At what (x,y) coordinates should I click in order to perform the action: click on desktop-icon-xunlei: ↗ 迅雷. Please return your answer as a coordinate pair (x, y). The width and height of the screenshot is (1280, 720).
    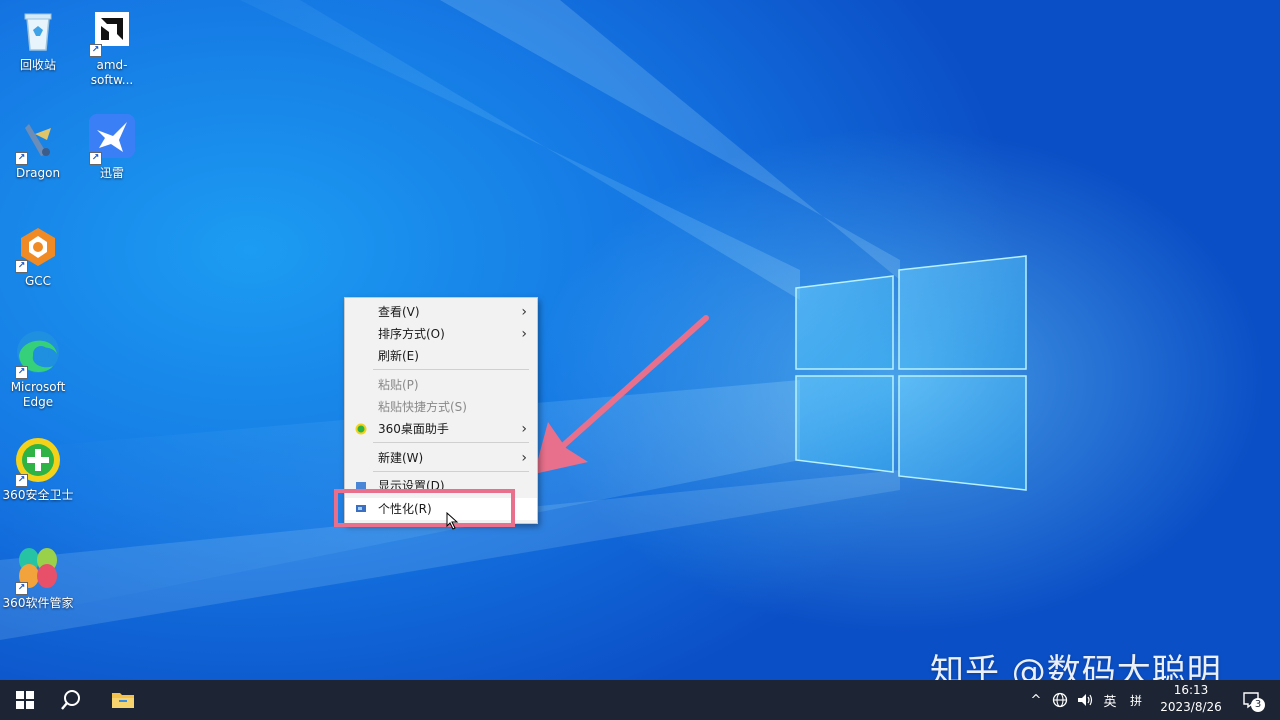
    Looking at the image, I should click on (112, 147).